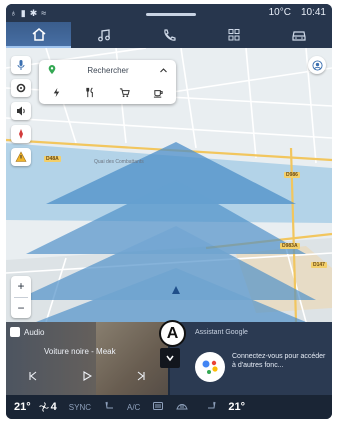 The image size is (337, 422). I want to click on passenger-temperature: 21°, so click(236, 407).